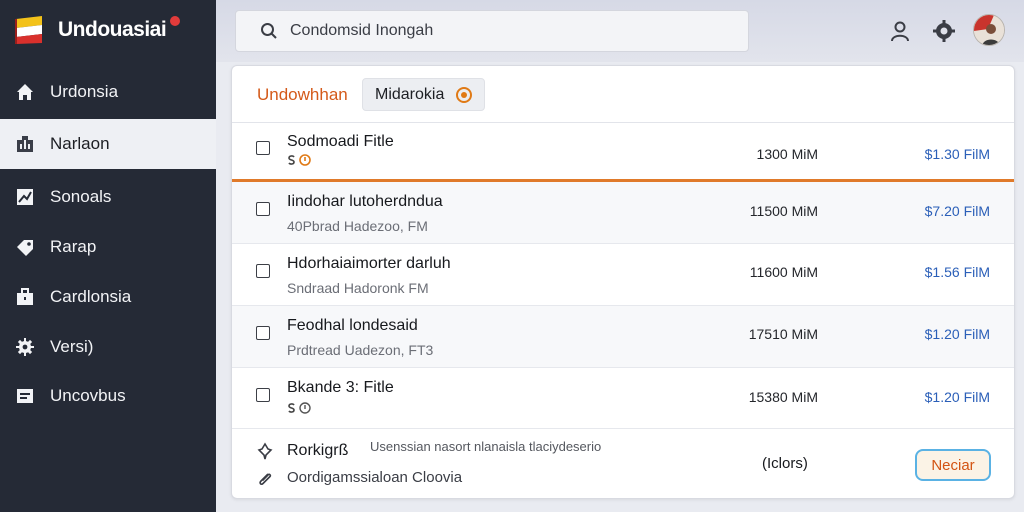  What do you see at coordinates (357, 226) in the screenshot?
I see `row-subtitle: 40Pbrad Hadezoo, FM` at bounding box center [357, 226].